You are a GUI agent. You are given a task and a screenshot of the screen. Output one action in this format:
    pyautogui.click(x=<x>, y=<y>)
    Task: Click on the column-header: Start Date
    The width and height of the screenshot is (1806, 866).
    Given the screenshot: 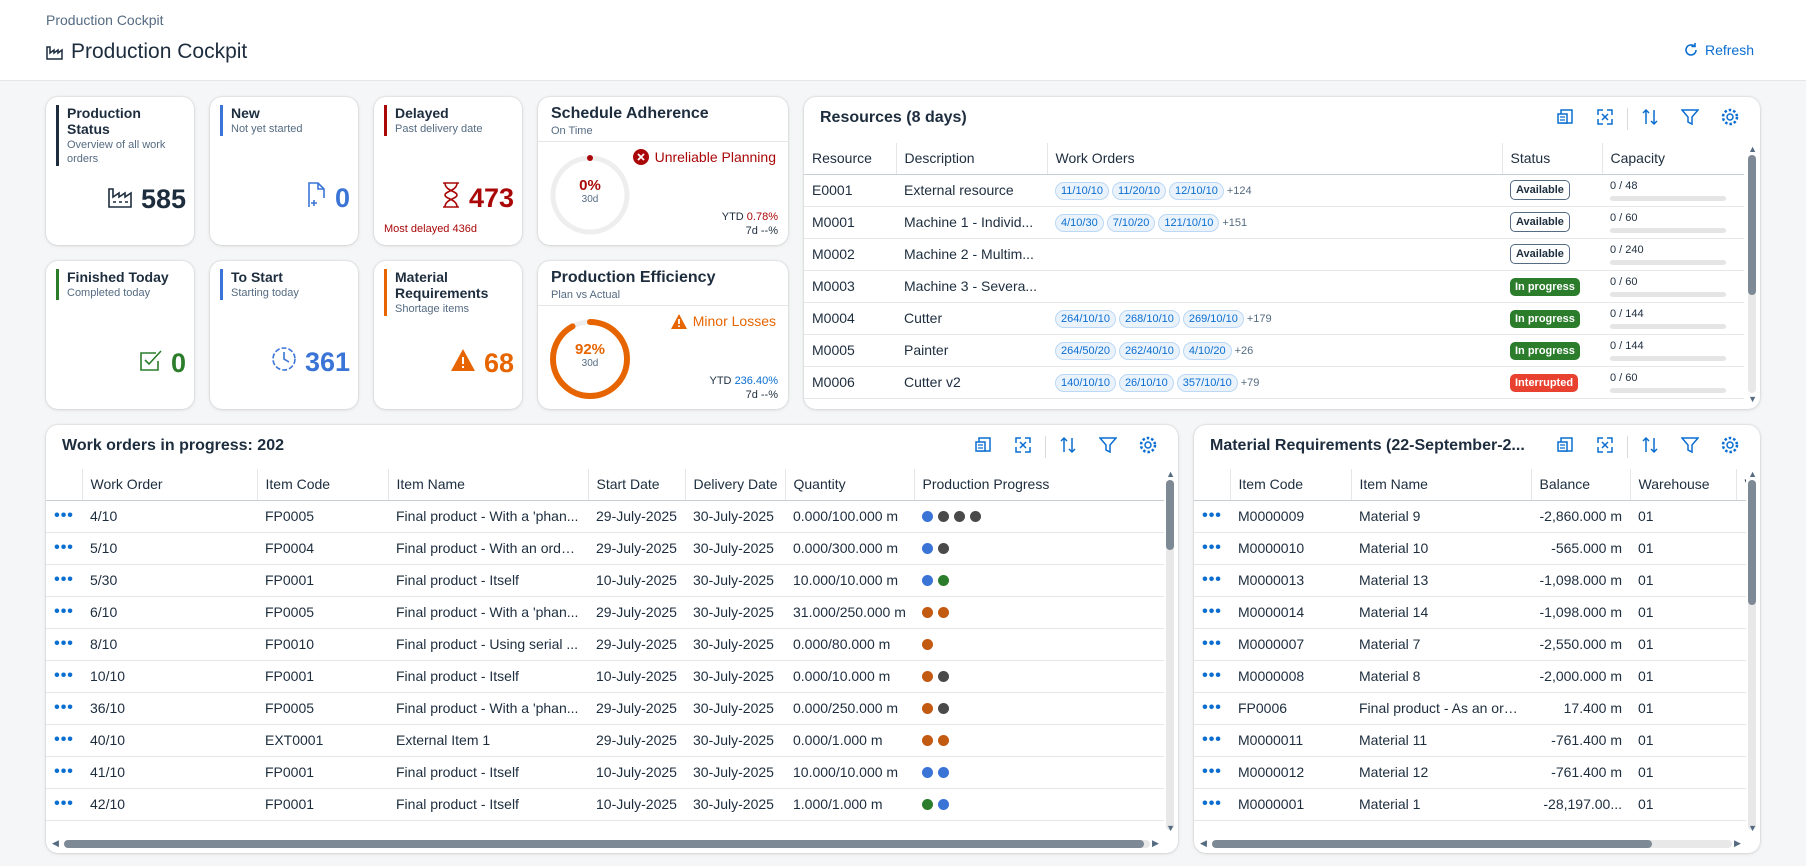 What is the action you would take?
    pyautogui.click(x=637, y=485)
    